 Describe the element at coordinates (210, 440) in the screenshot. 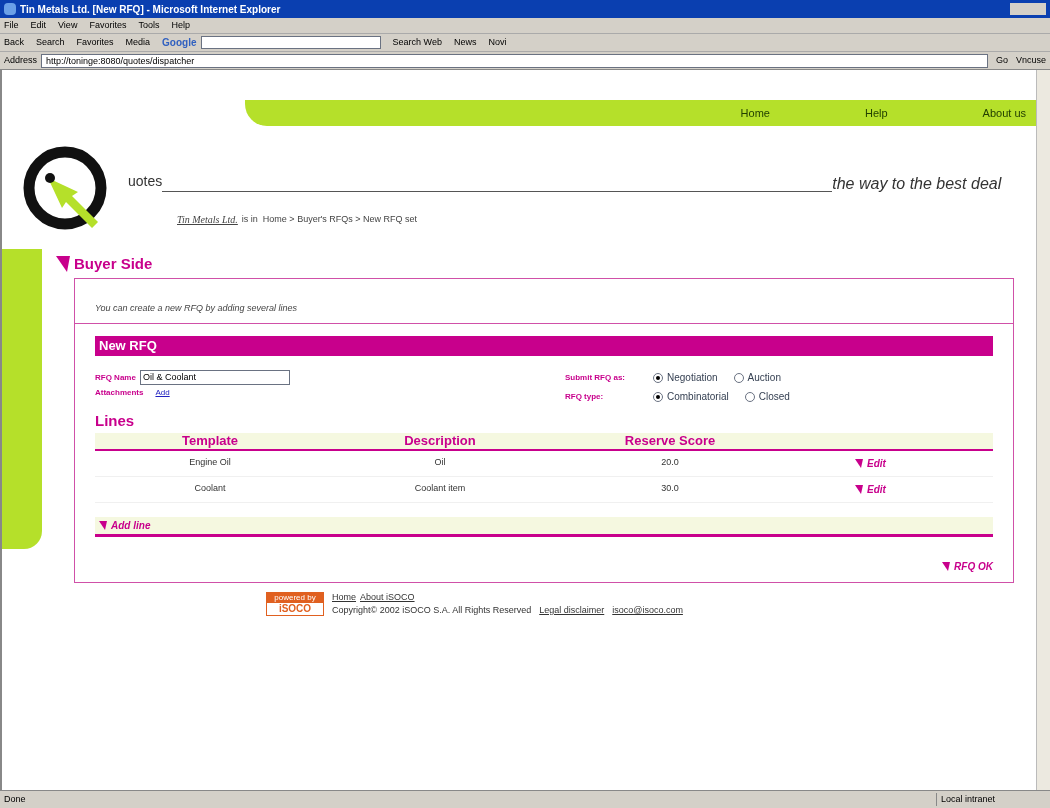

I see `column-header: Template` at that location.